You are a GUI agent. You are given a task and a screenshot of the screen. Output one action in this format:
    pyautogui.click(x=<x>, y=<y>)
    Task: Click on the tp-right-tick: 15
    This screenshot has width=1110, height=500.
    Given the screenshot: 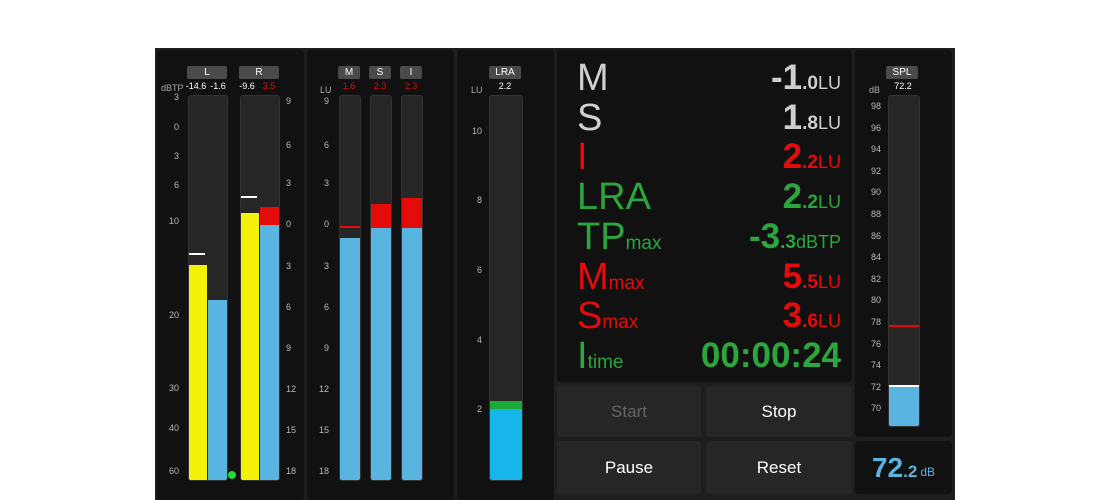 What is the action you would take?
    pyautogui.click(x=291, y=430)
    